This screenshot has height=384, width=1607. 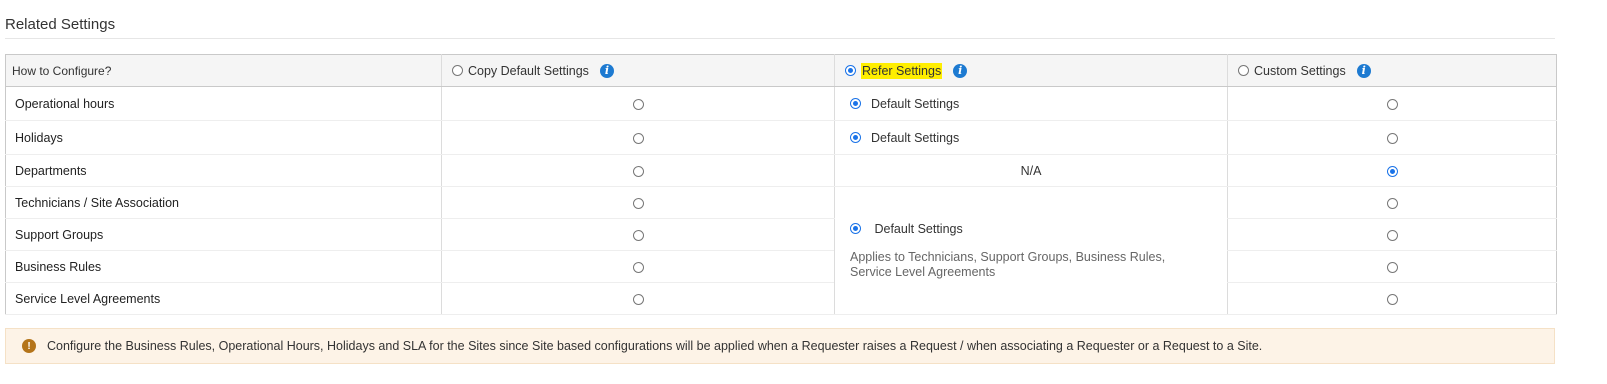 What do you see at coordinates (1243, 70) in the screenshot?
I see `custom-settings-radio` at bounding box center [1243, 70].